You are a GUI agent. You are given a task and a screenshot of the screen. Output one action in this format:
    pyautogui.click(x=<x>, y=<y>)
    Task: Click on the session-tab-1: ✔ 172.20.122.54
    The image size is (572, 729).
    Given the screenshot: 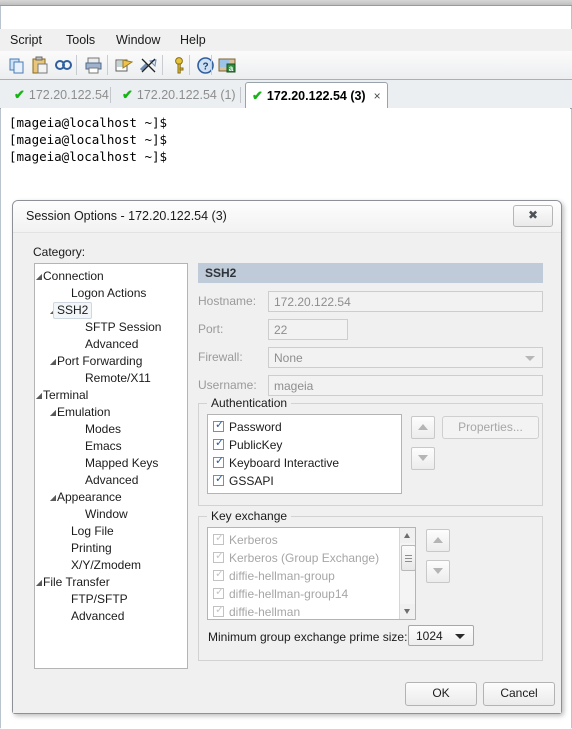 What is the action you would take?
    pyautogui.click(x=61, y=94)
    